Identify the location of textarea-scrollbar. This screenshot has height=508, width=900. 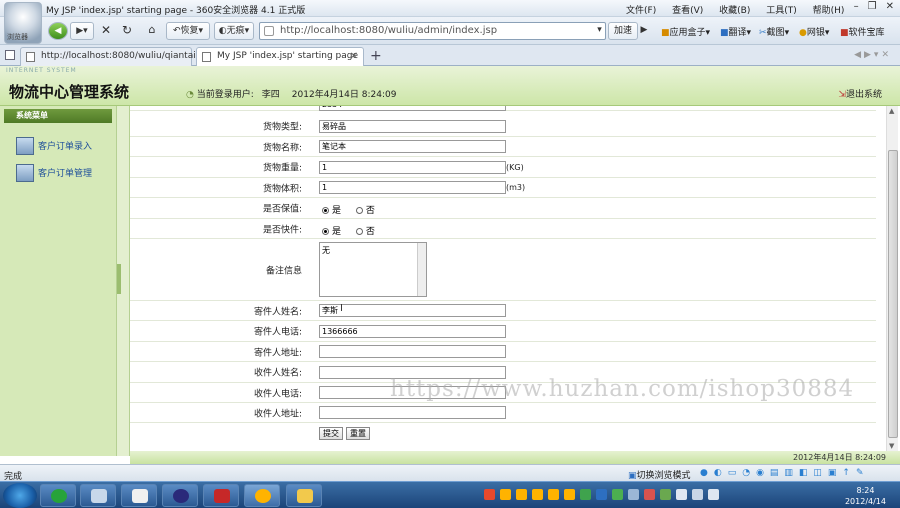
(421, 269).